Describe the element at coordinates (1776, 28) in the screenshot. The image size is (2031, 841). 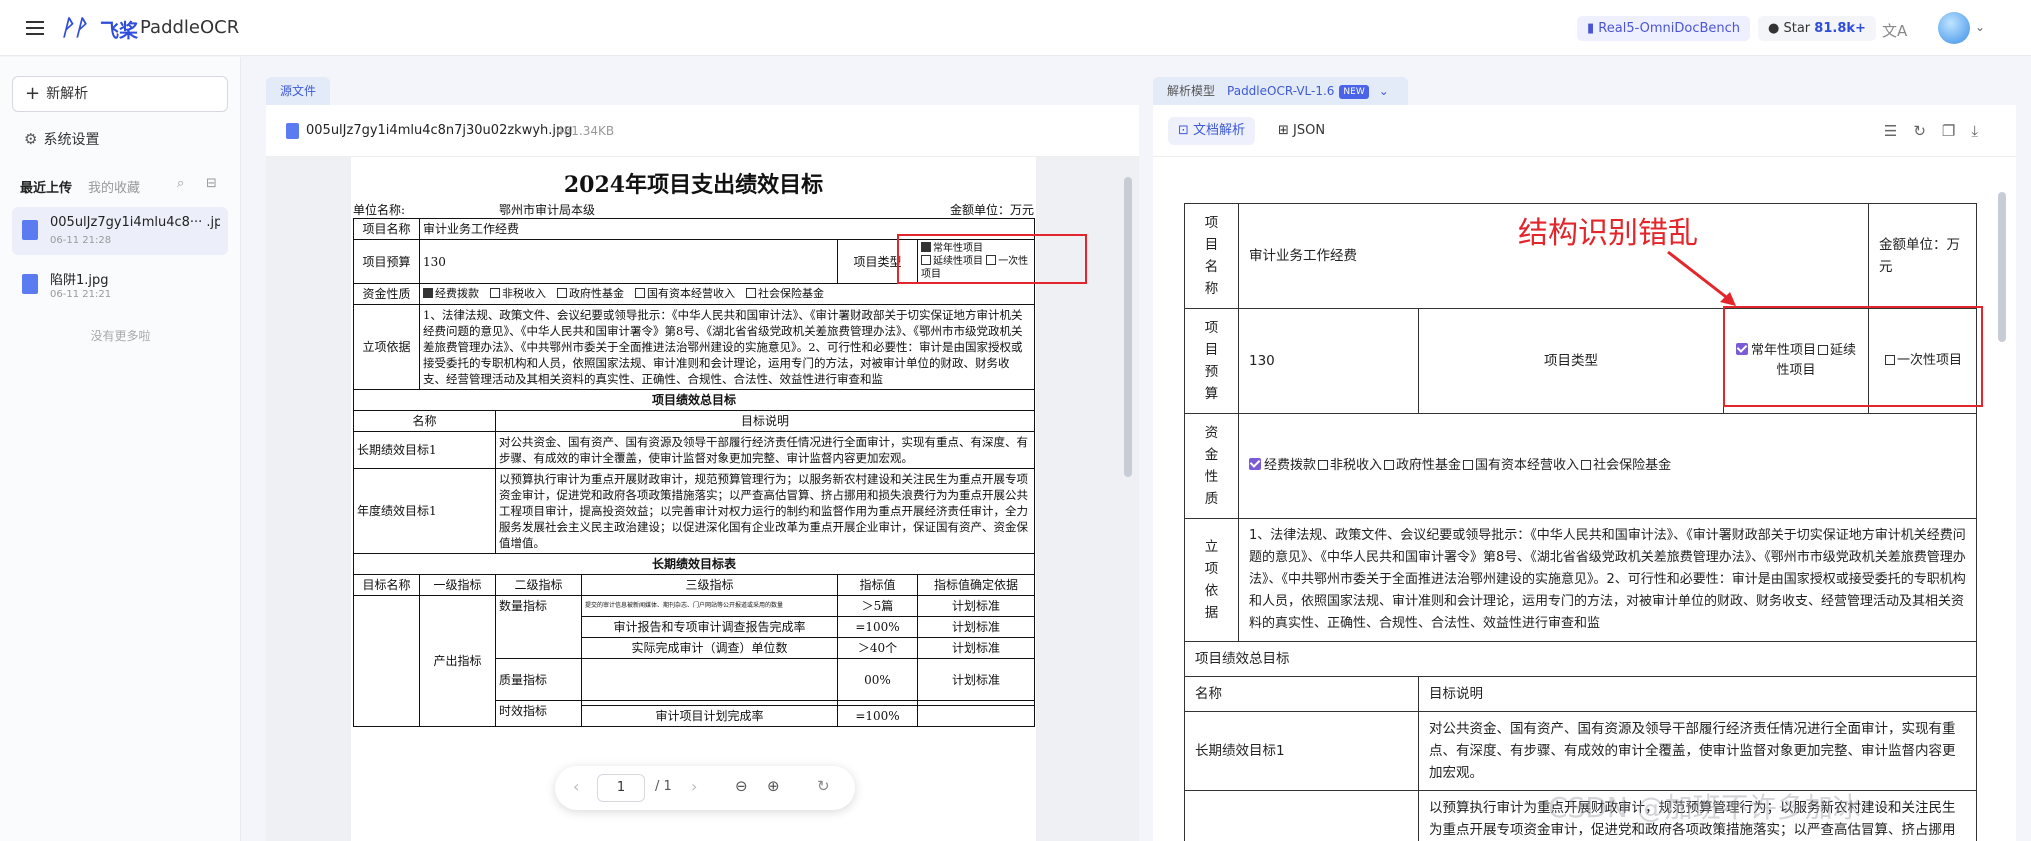
I see `github-icon: ●` at that location.